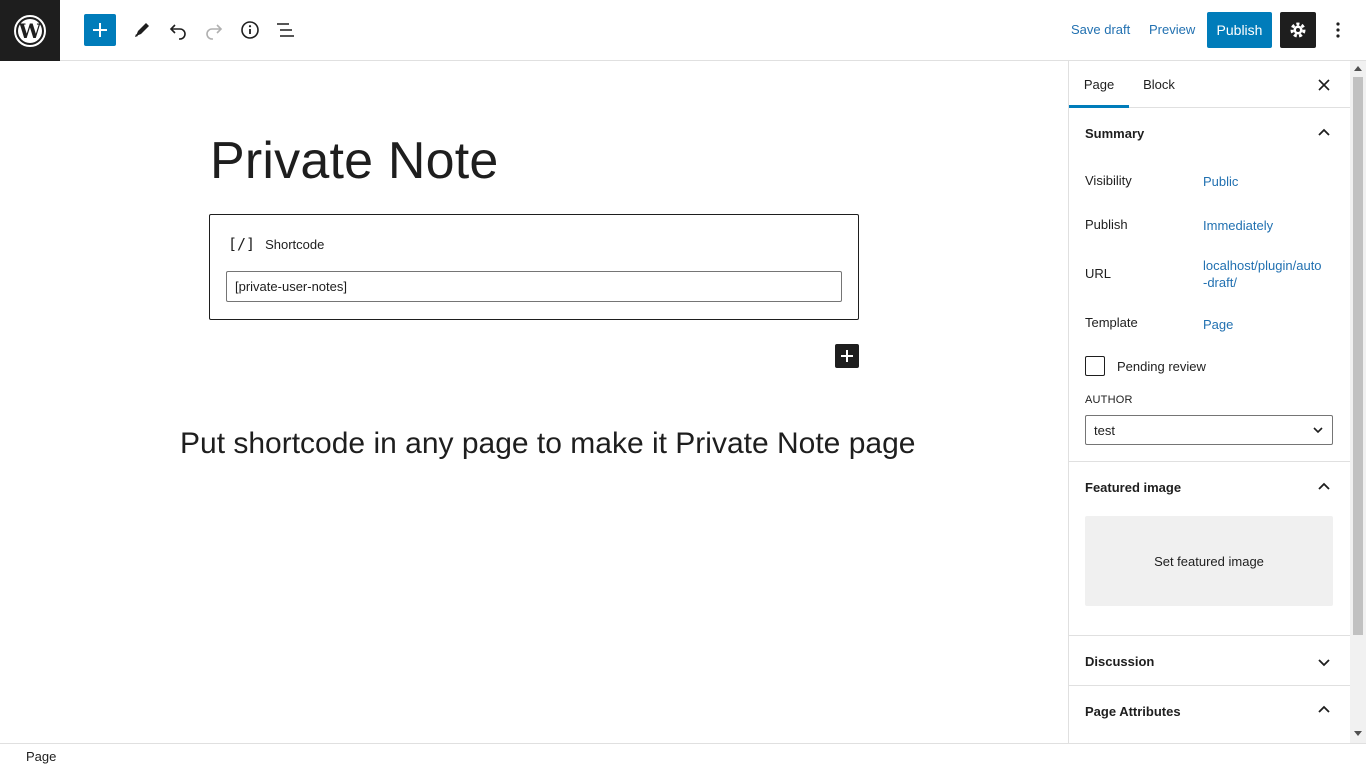  Describe the element at coordinates (1262, 265) in the screenshot. I see `url-line: localhost/plugin/auto` at that location.